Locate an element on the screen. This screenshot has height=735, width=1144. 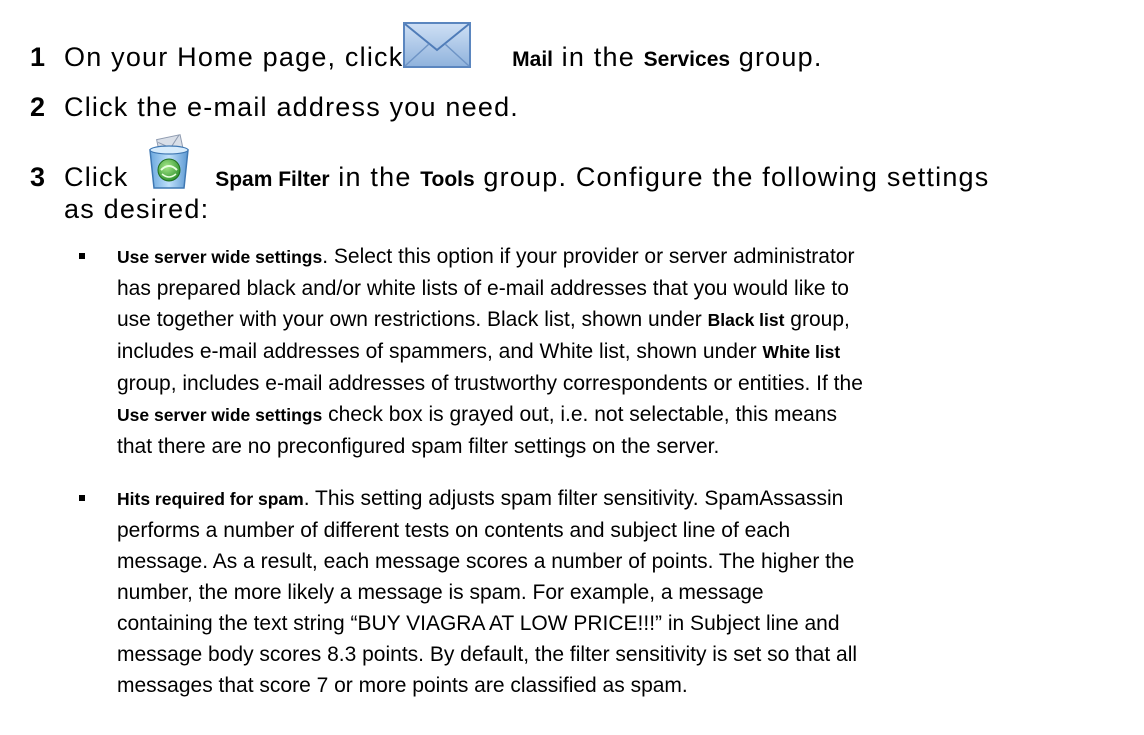
services-label: Services is located at coordinates (687, 59).